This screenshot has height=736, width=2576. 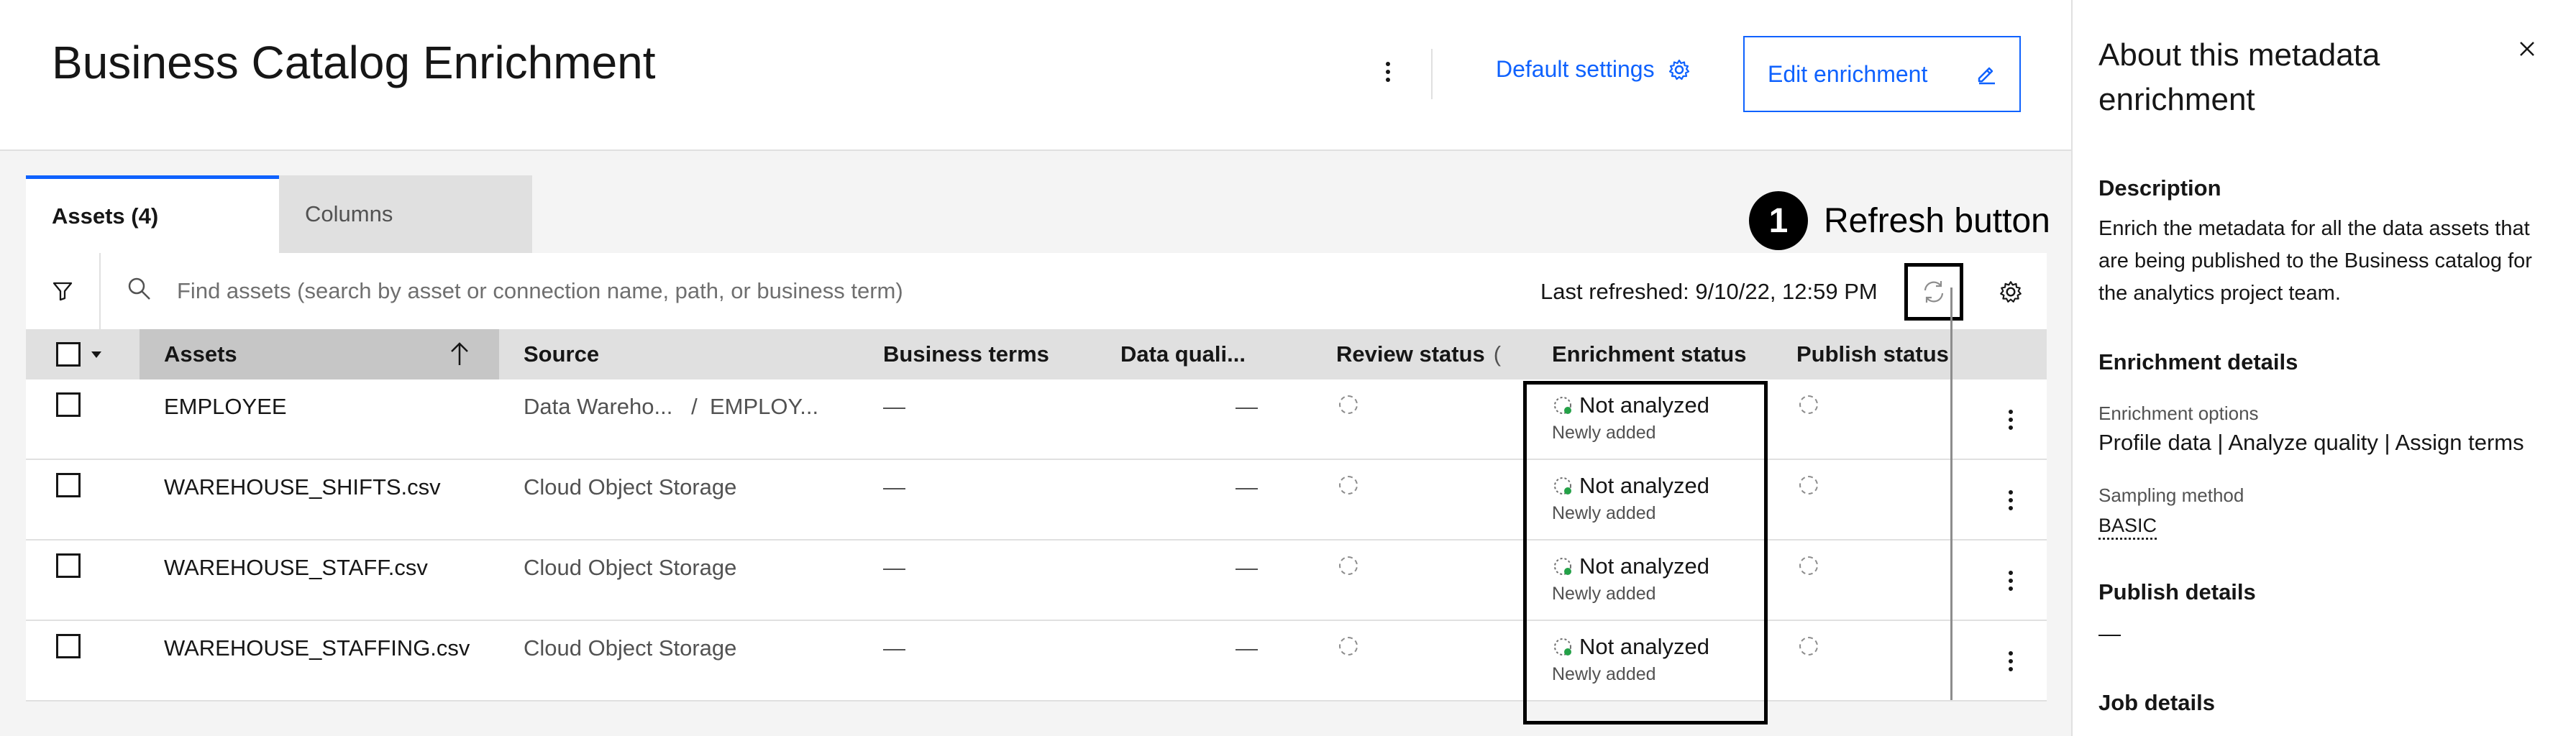 I want to click on filter-icon, so click(x=62, y=291).